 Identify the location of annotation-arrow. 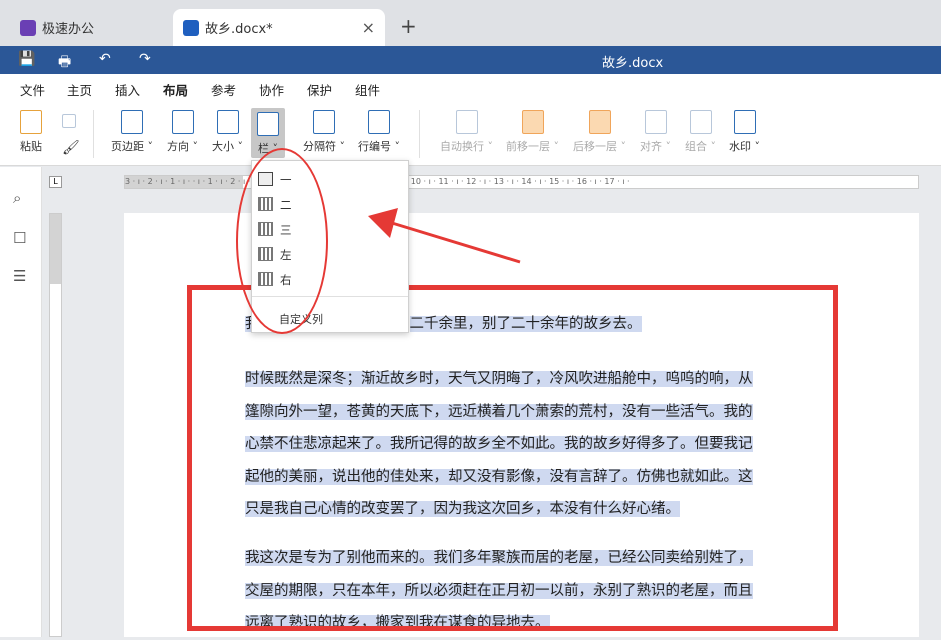
(444, 236).